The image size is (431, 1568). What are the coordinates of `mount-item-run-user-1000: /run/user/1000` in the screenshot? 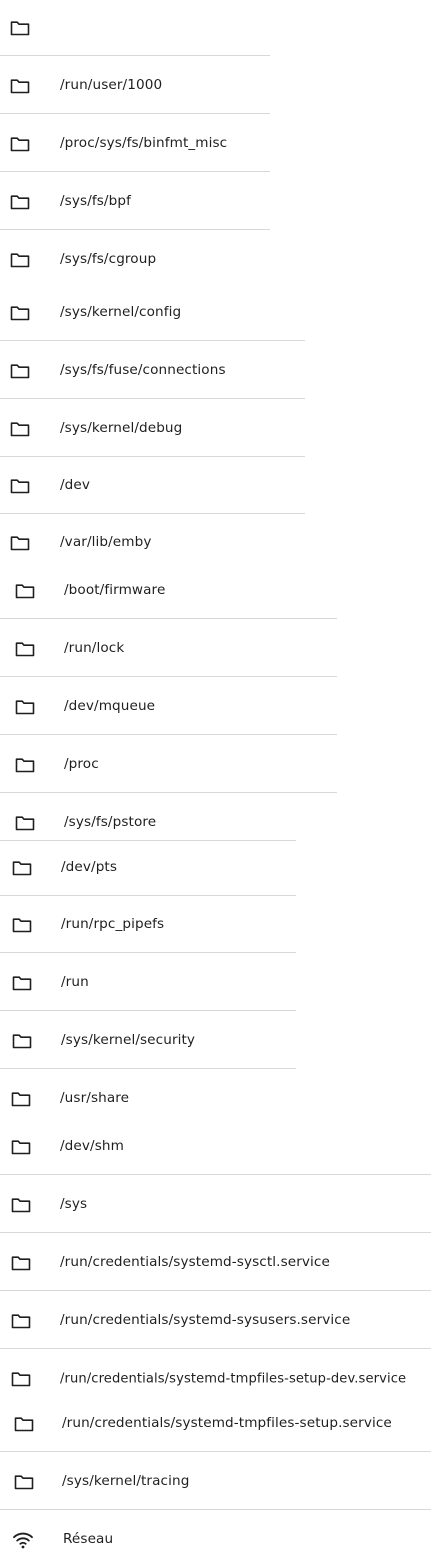 It's located at (135, 86).